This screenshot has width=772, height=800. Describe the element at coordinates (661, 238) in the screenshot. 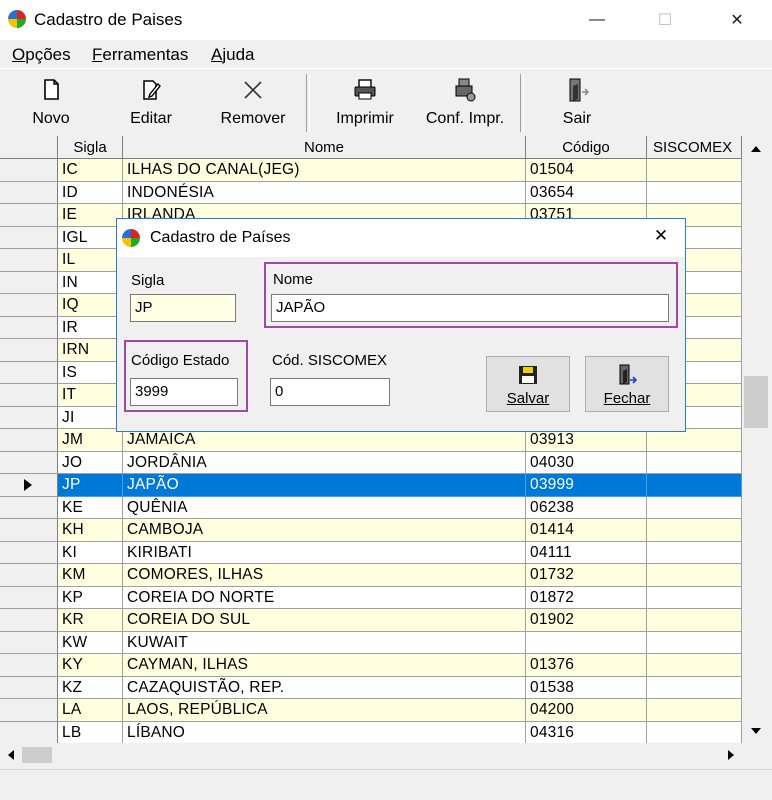

I see `dialog-close-button: ✕` at that location.